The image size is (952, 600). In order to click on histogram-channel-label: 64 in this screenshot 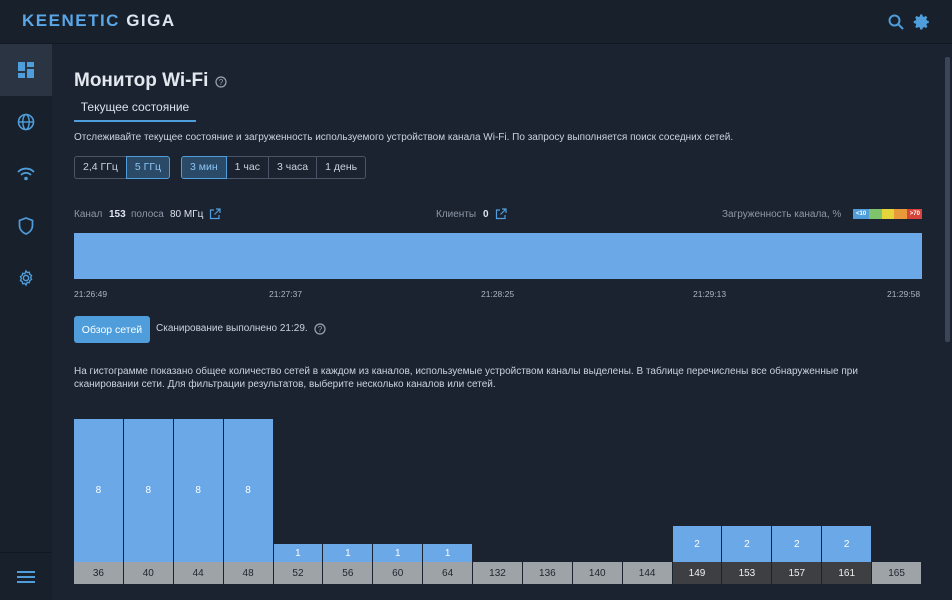, I will do `click(448, 573)`.